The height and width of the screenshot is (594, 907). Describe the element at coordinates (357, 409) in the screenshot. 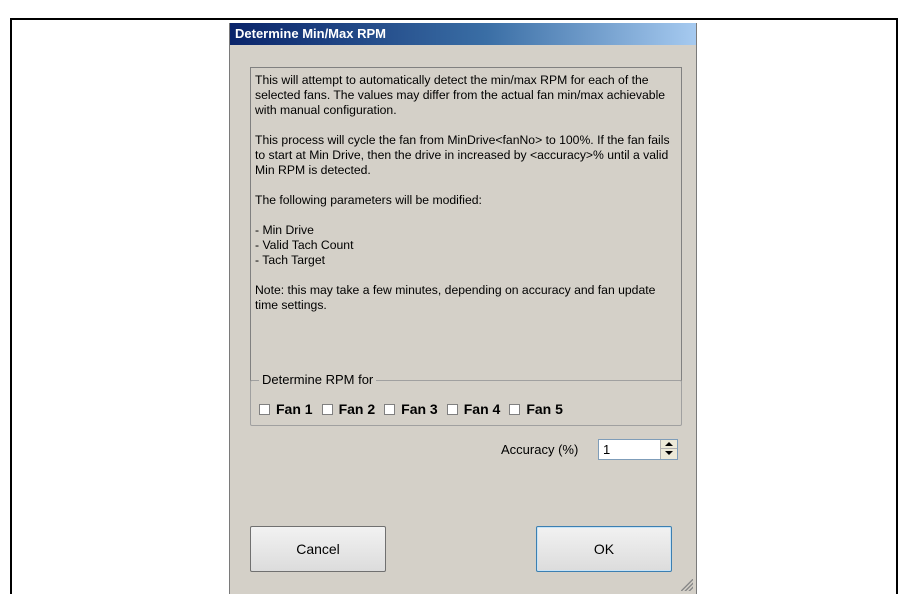

I see `fan-2-label: Fan 2` at that location.